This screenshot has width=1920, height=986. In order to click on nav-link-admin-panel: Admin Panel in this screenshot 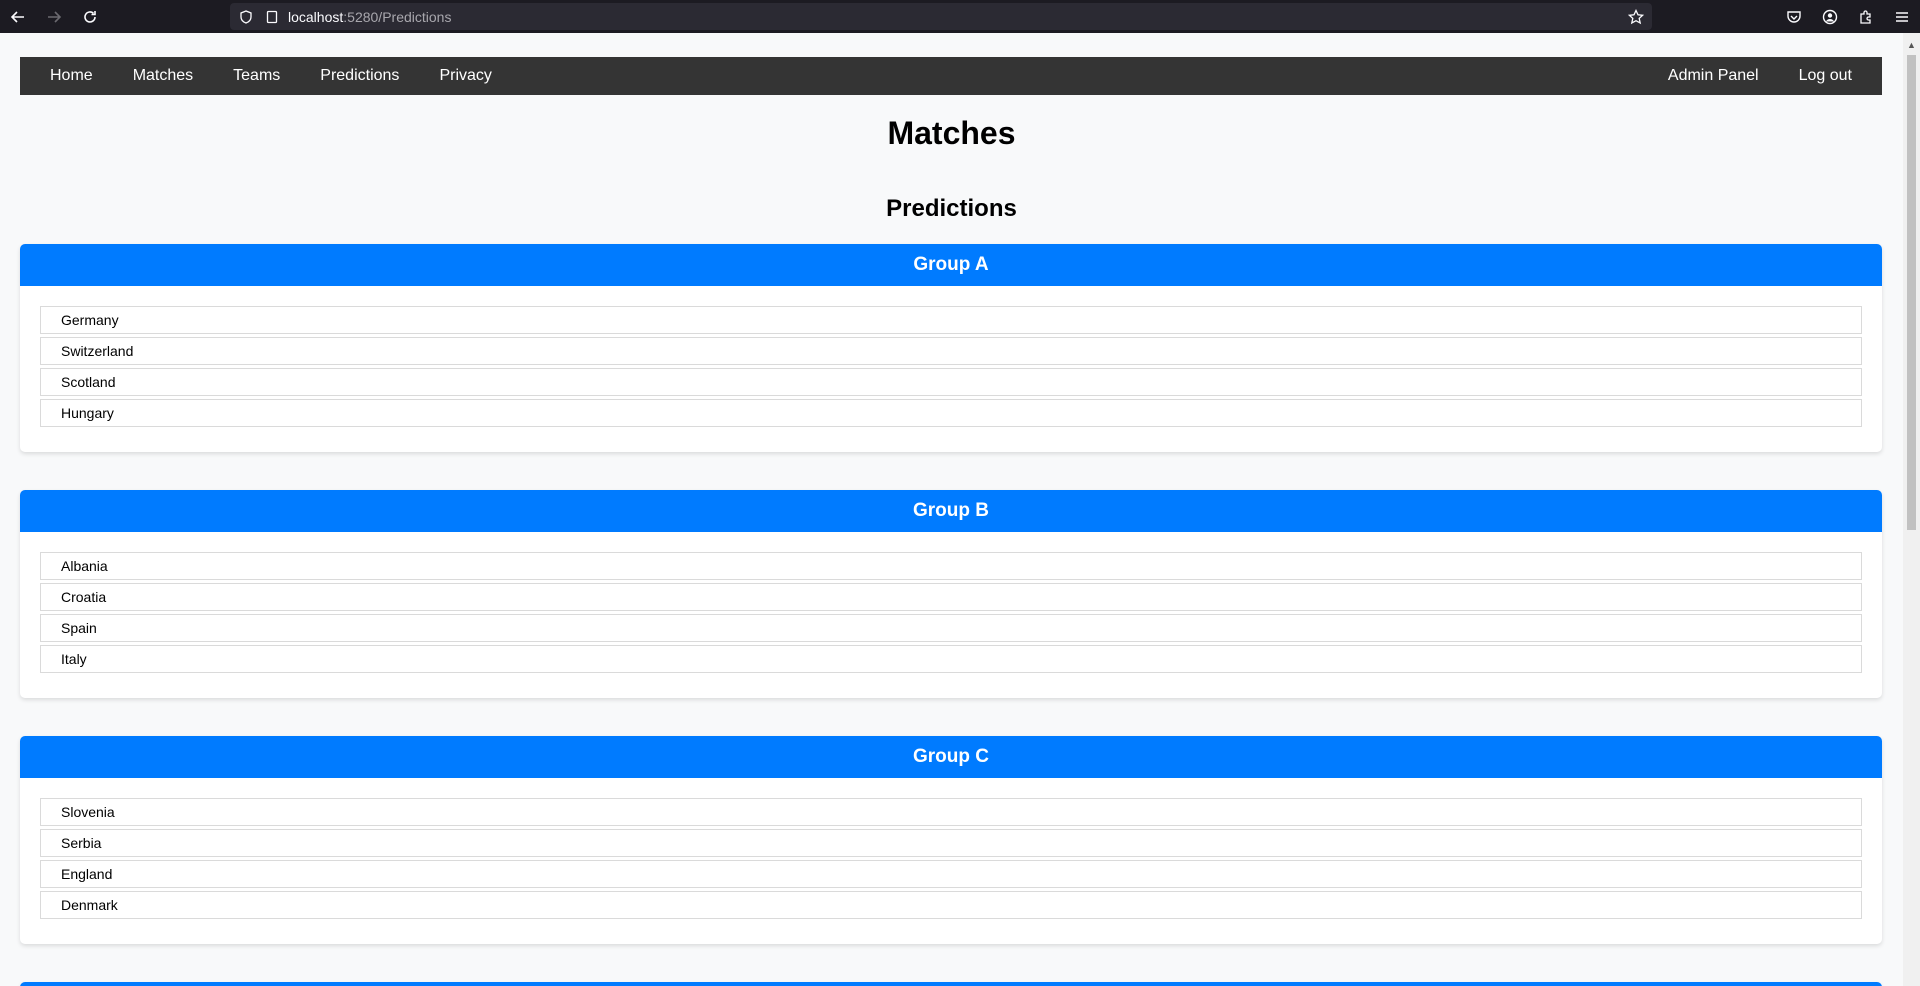, I will do `click(1713, 76)`.